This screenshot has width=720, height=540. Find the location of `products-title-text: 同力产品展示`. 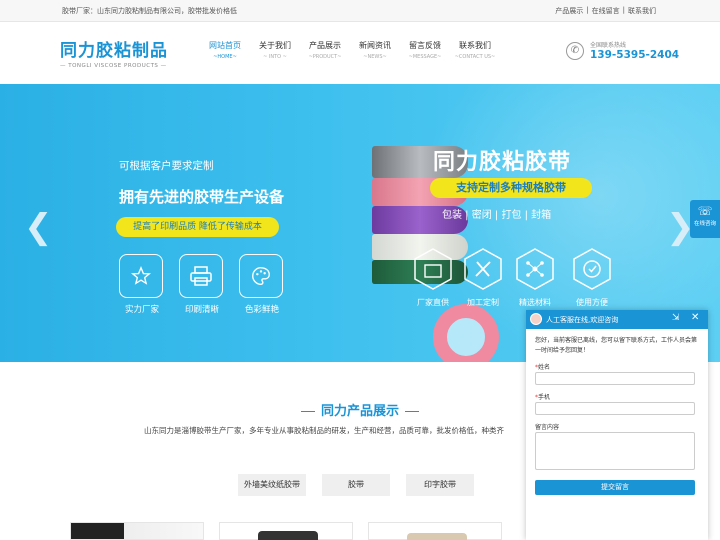

products-title-text: 同力产品展示 is located at coordinates (359, 411).